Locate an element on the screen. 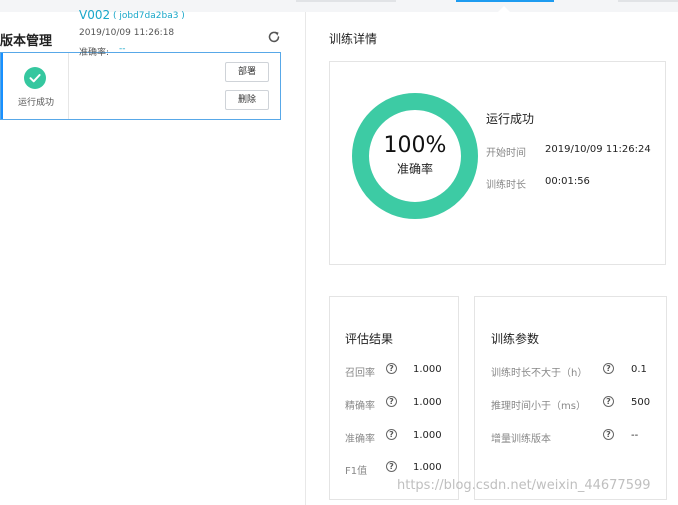 This screenshot has height=505, width=678. eval-recall-label: 召回率 is located at coordinates (360, 373).